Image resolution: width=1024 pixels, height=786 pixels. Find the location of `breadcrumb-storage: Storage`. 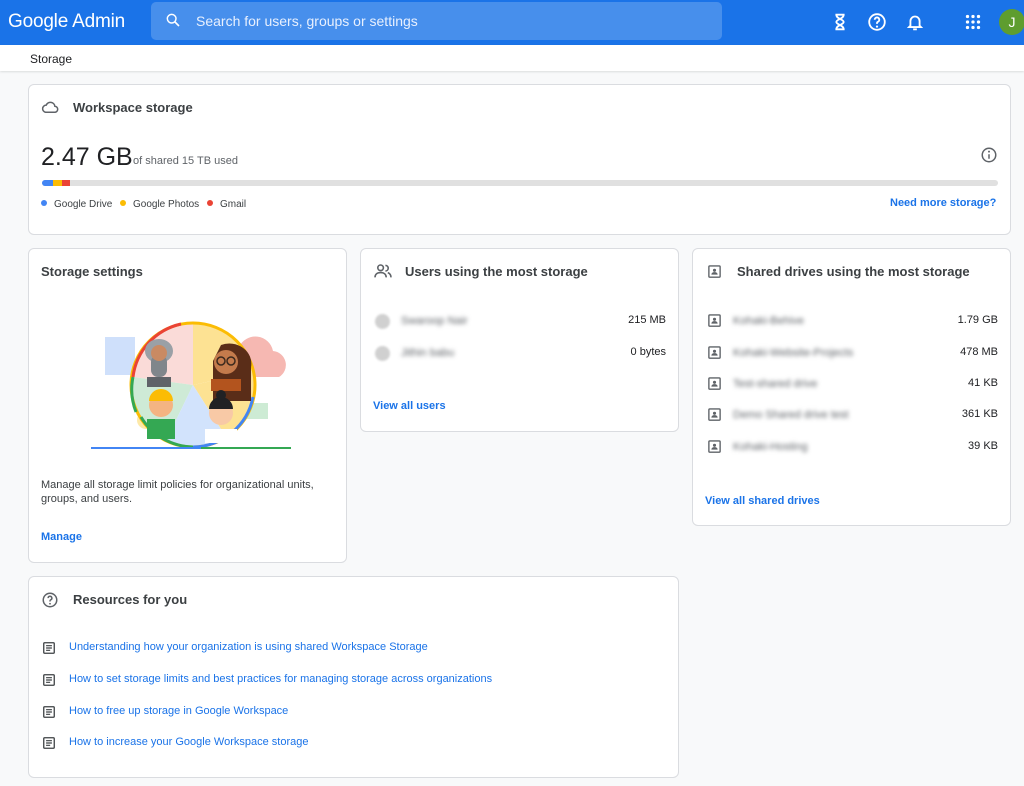

breadcrumb-storage: Storage is located at coordinates (51, 59).